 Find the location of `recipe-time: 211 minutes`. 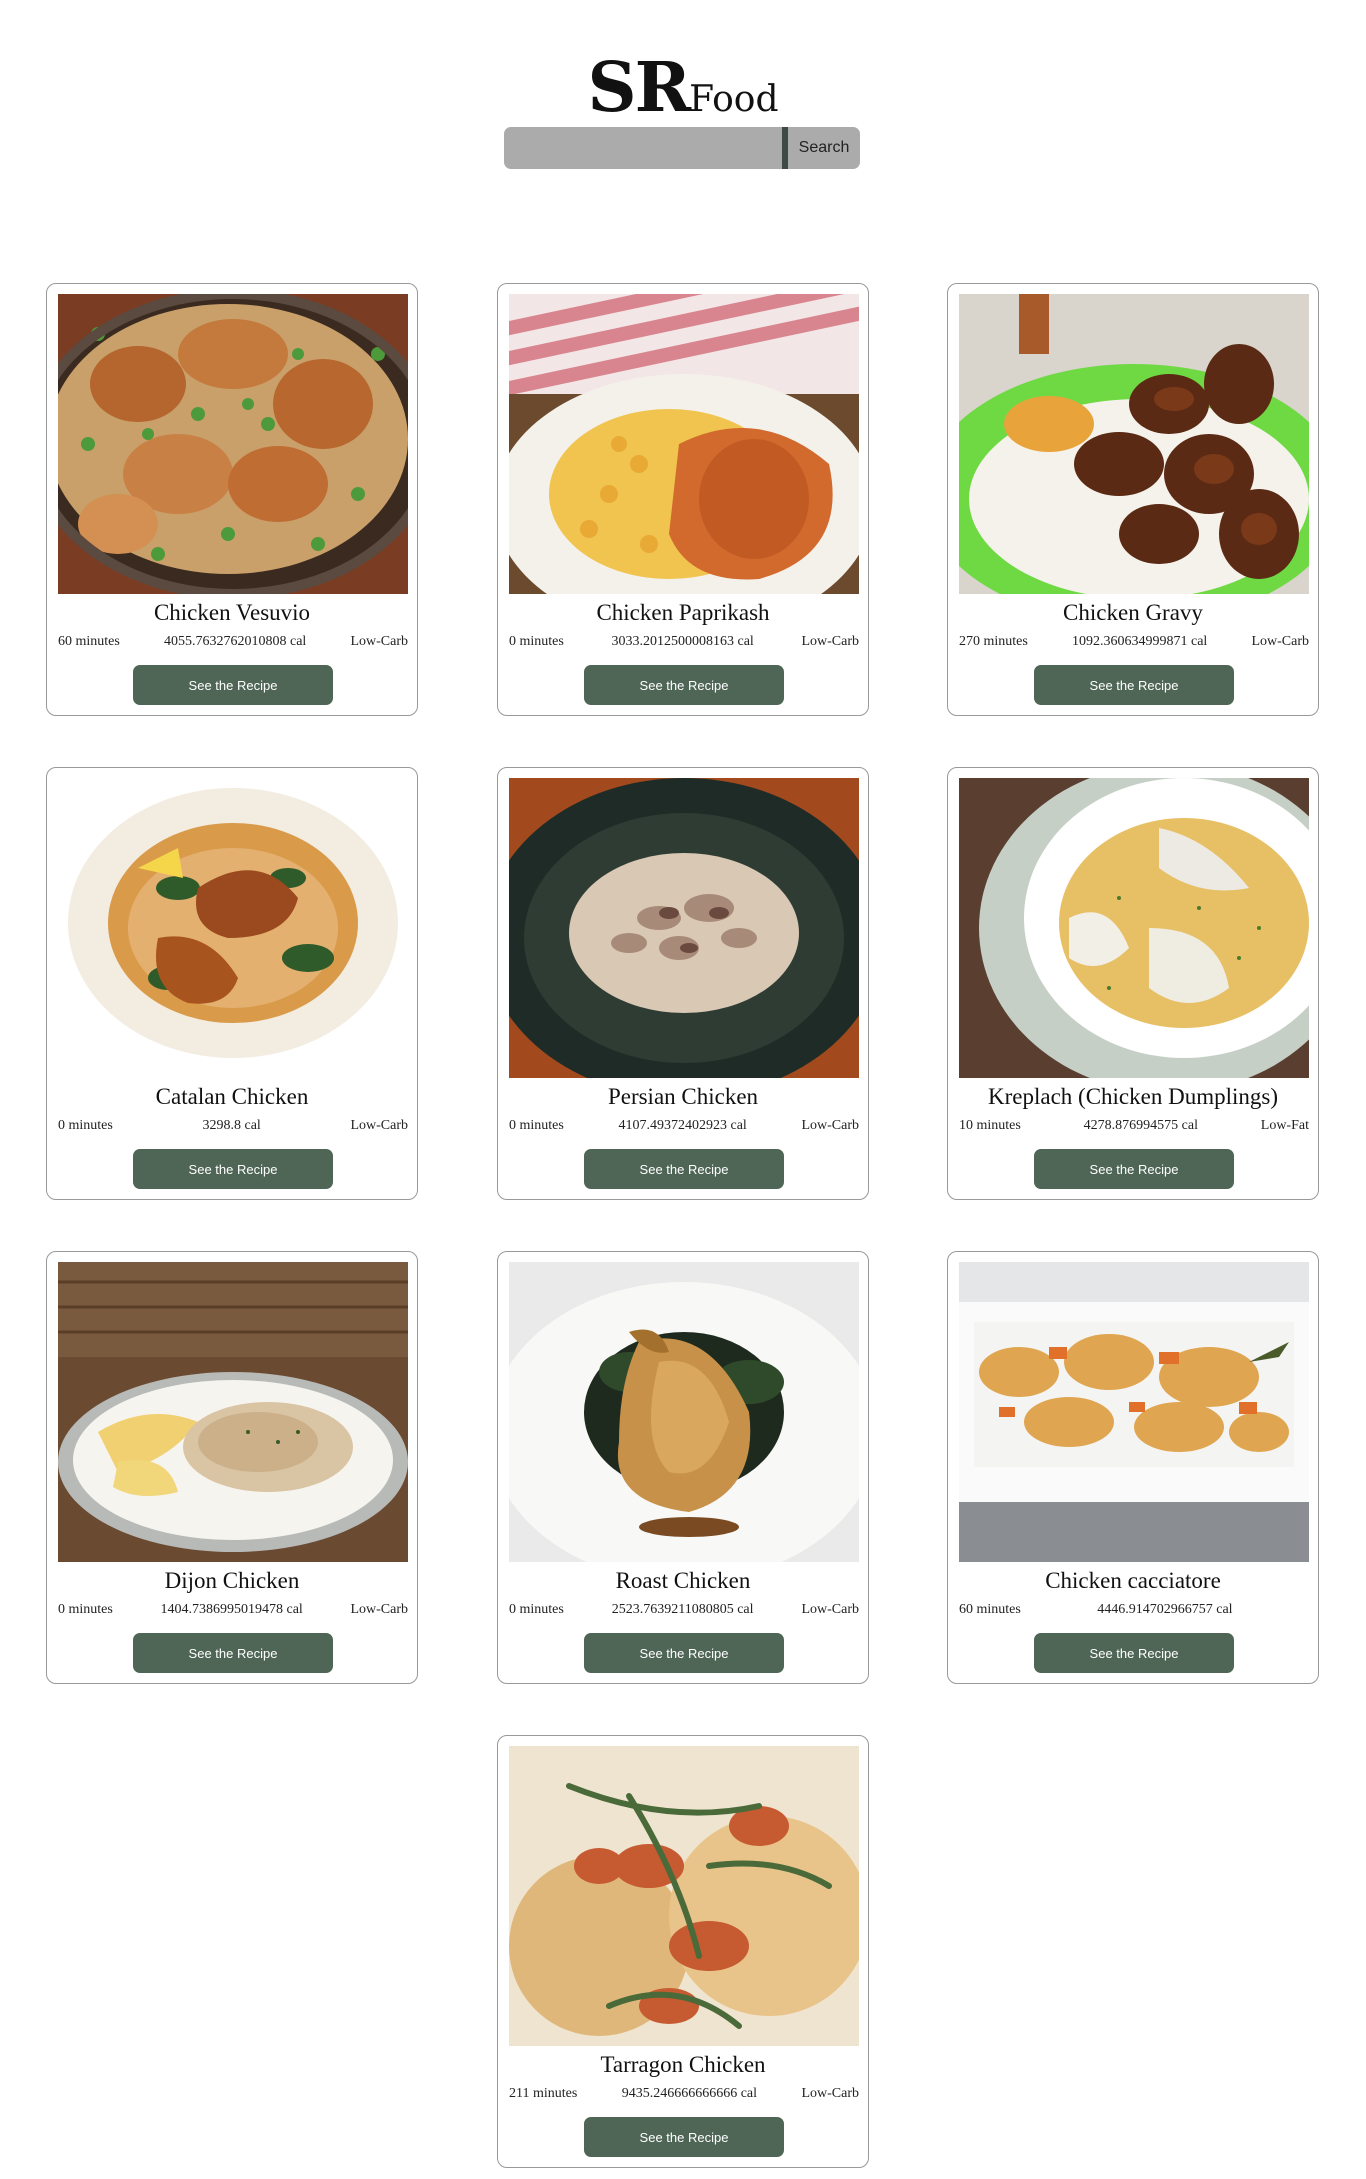

recipe-time: 211 minutes is located at coordinates (543, 2093).